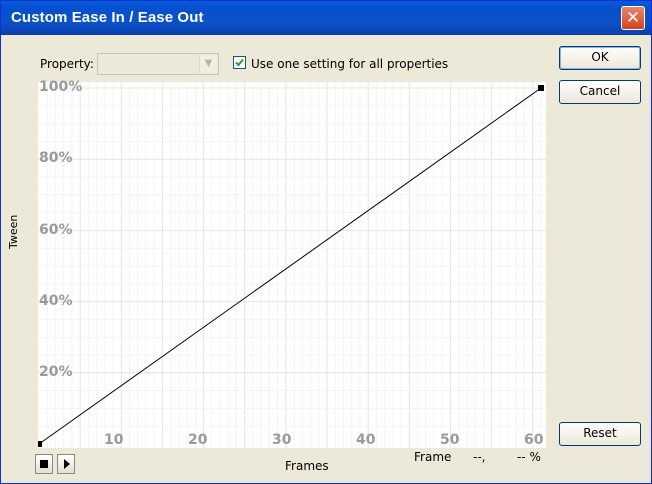  Describe the element at coordinates (433, 457) in the screenshot. I see `frame-label: Frame` at that location.